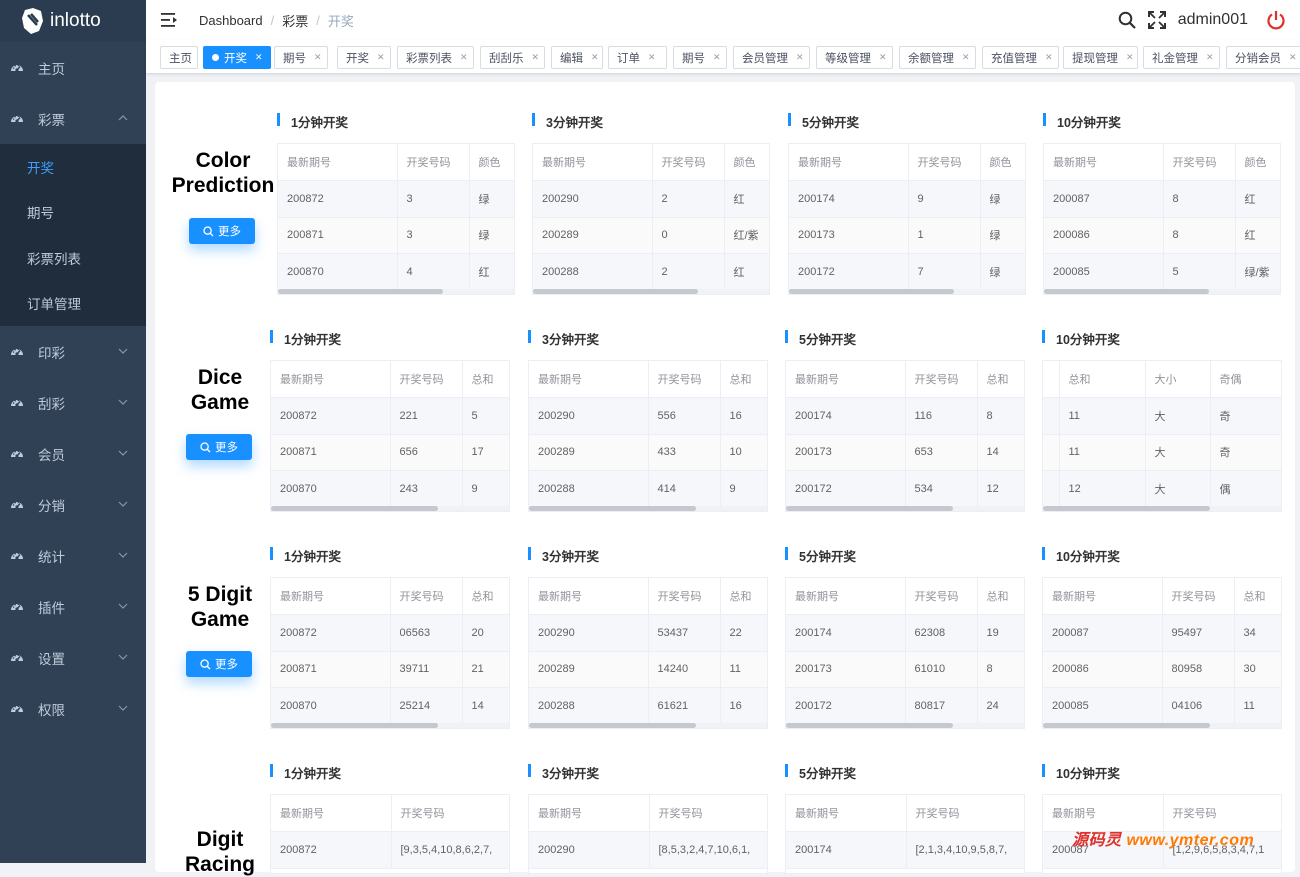 This screenshot has width=1300, height=877. Describe the element at coordinates (73, 504) in the screenshot. I see `sidebar-item: 分销` at that location.